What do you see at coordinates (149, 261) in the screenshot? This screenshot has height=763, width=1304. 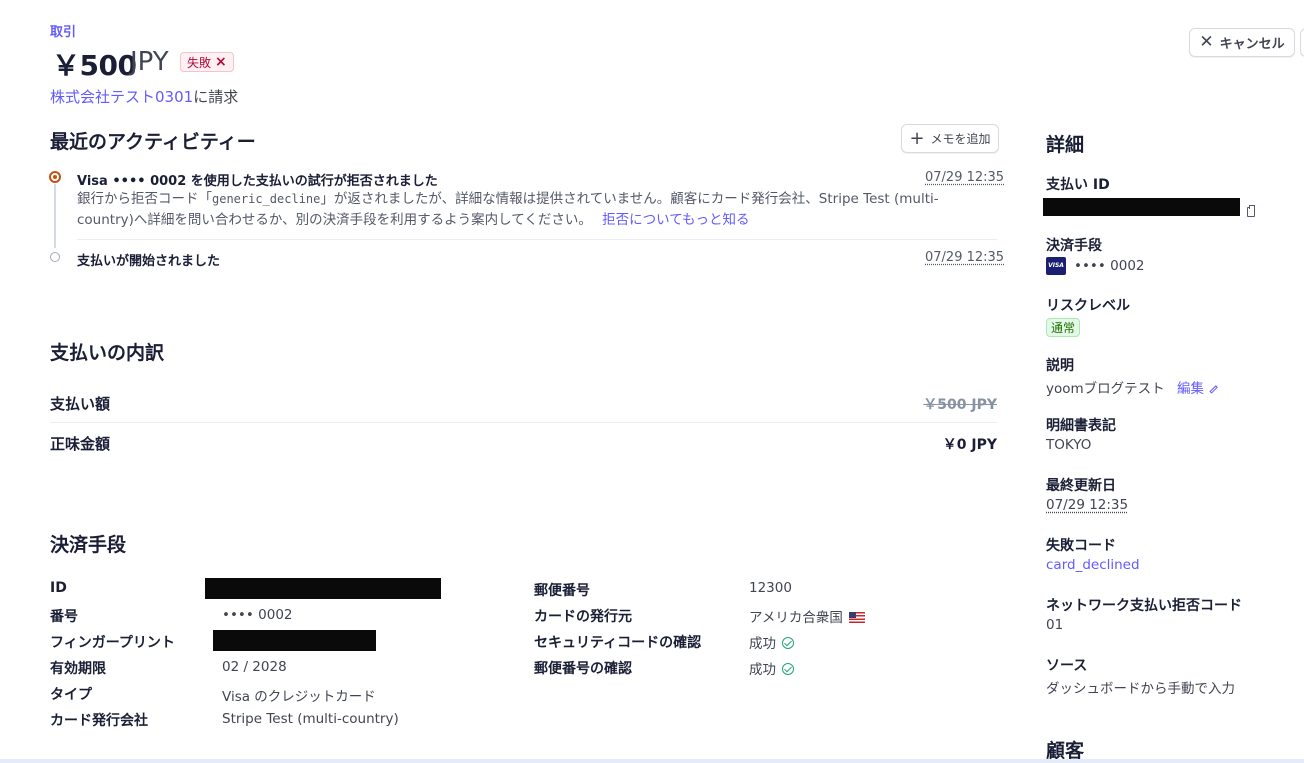 I see `activity-item-title: 支払いが開始されました` at bounding box center [149, 261].